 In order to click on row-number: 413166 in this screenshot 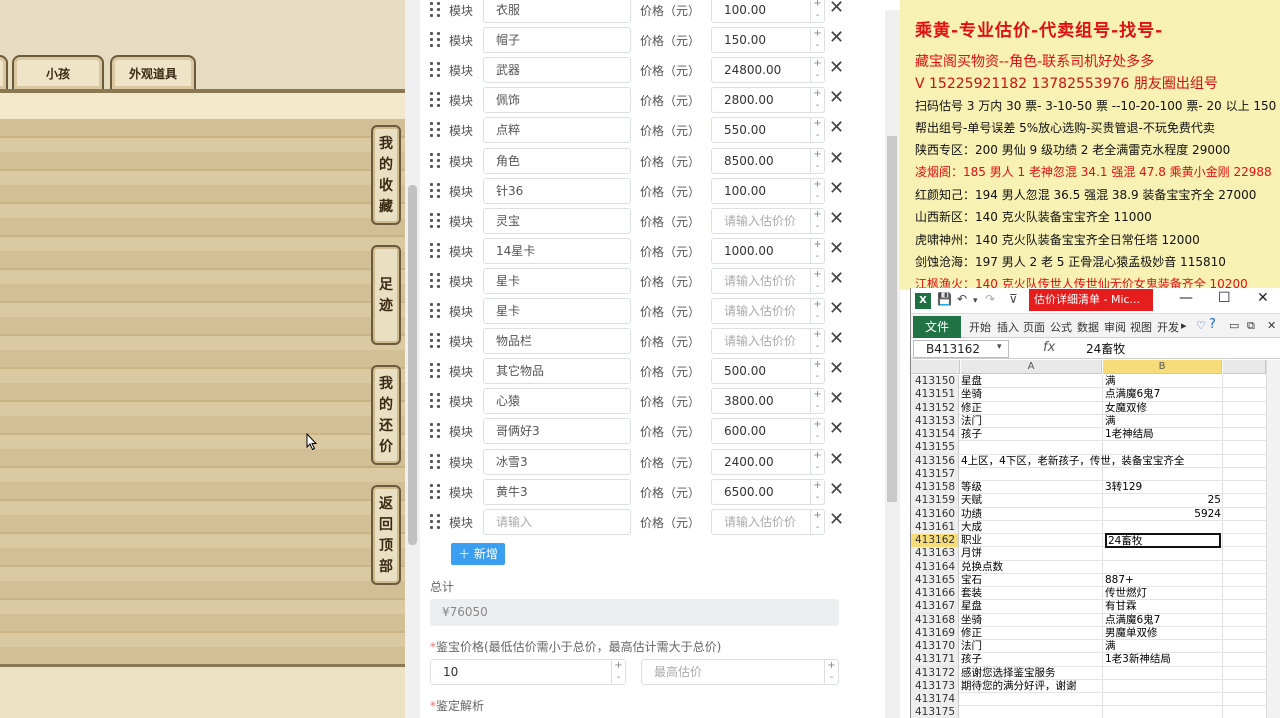, I will do `click(935, 593)`.